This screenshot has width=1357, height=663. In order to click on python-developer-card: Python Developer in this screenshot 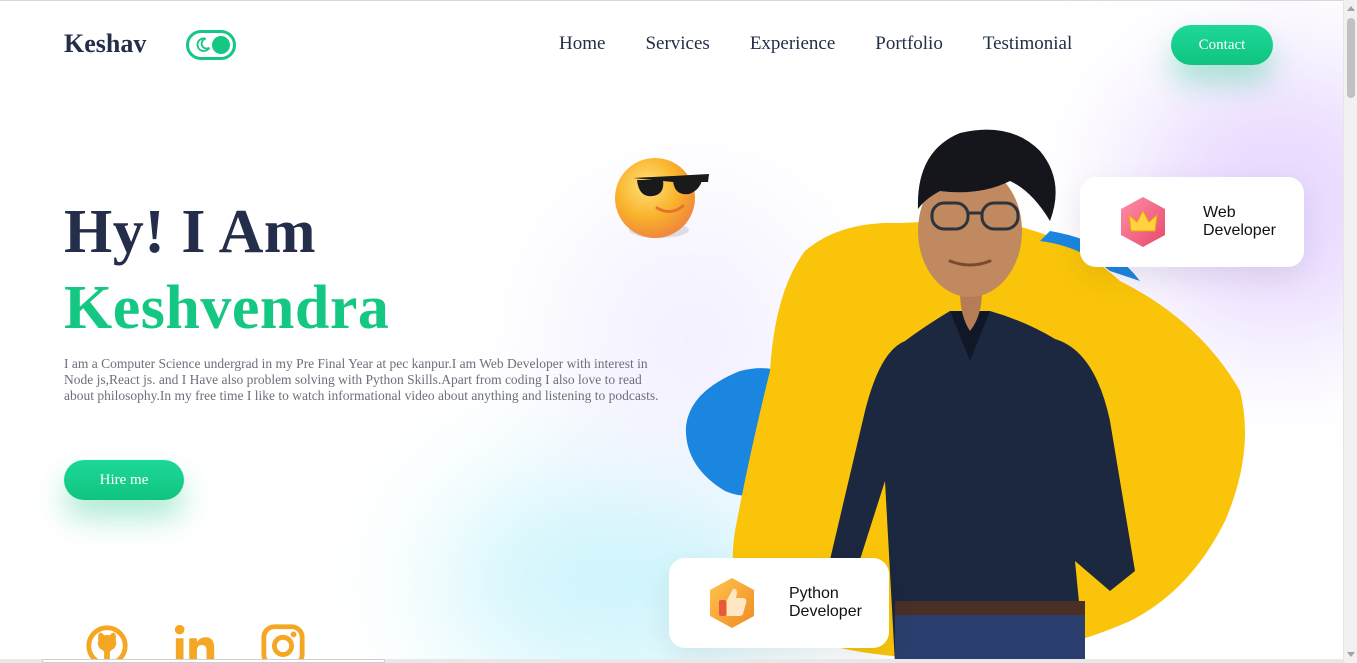, I will do `click(779, 603)`.